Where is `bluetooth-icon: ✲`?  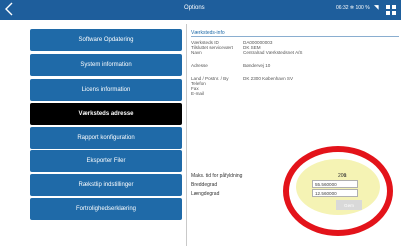 bluetooth-icon: ✲ is located at coordinates (352, 8).